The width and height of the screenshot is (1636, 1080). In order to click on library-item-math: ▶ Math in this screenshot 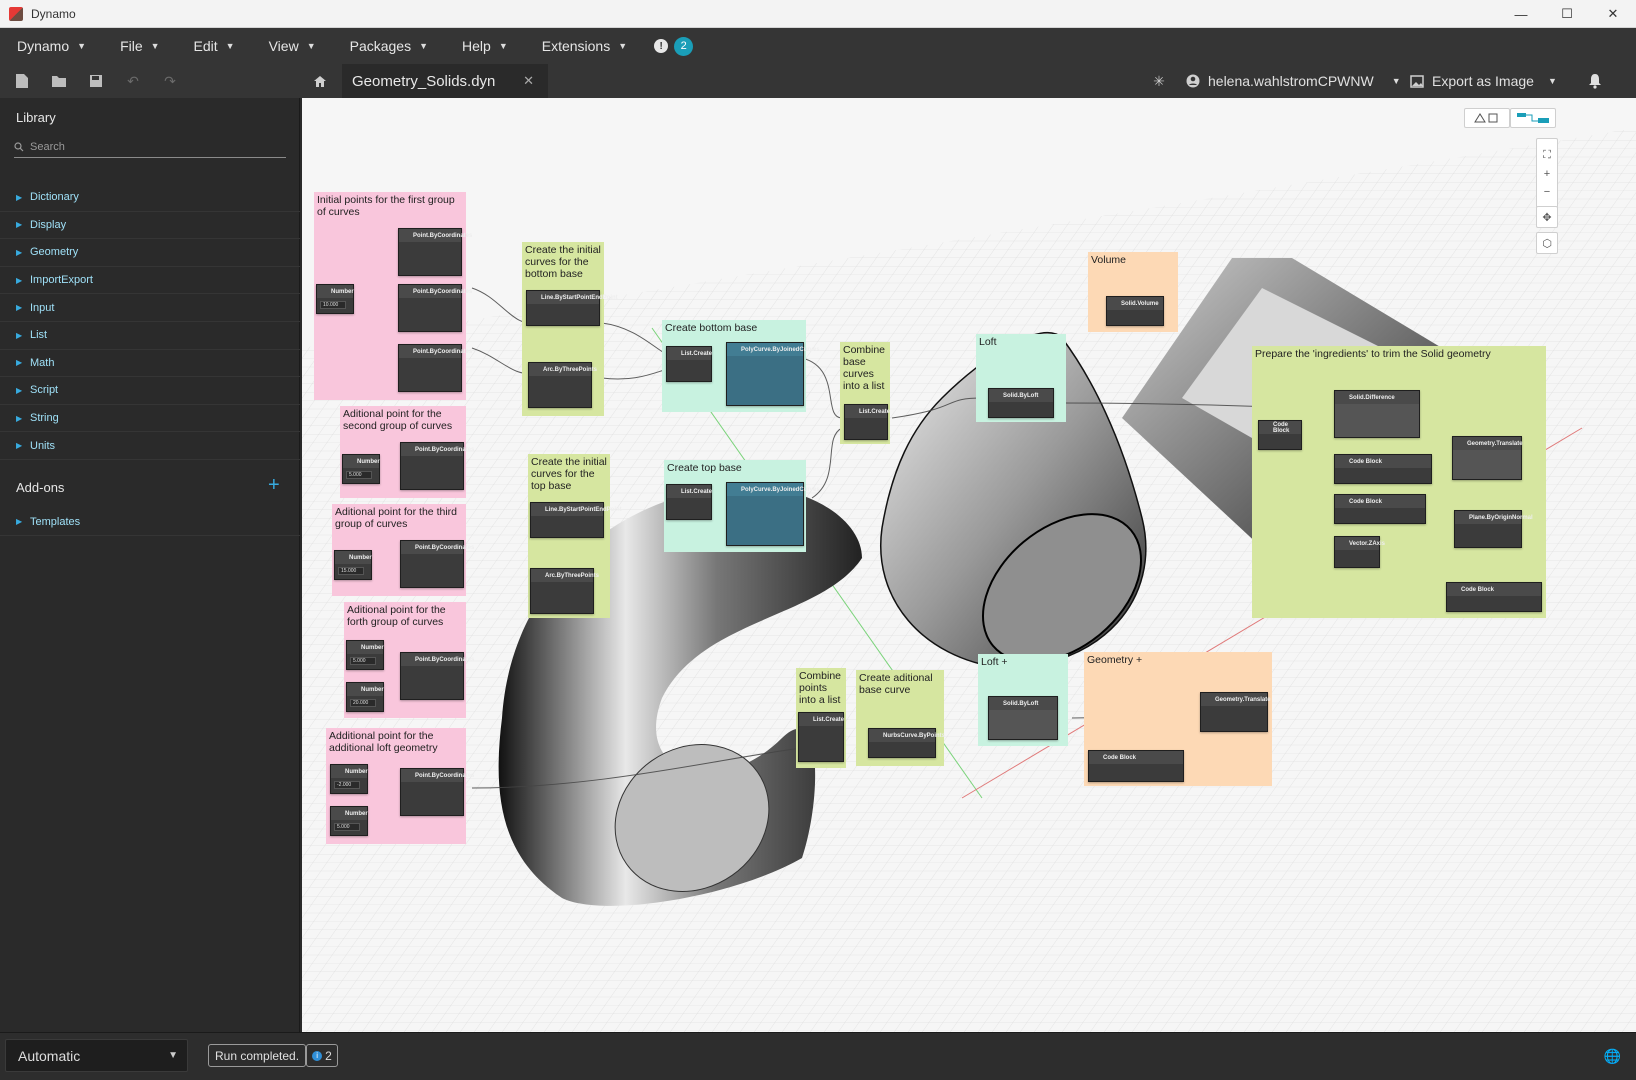, I will do `click(150, 364)`.